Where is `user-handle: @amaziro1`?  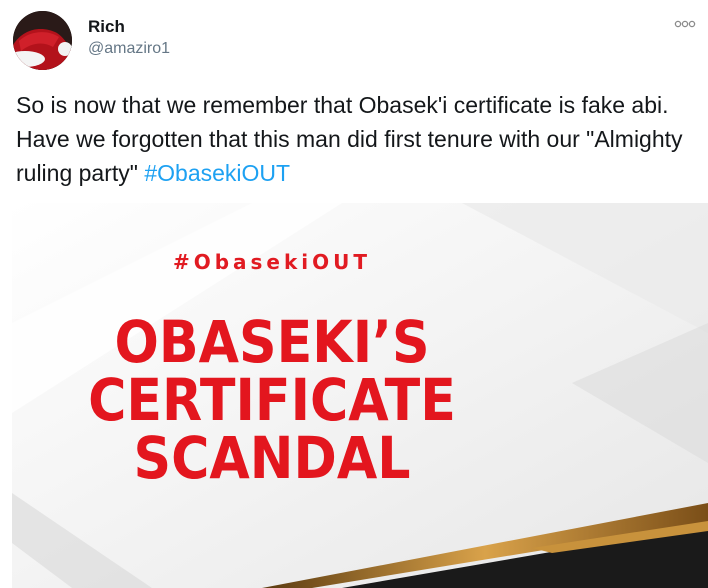 user-handle: @amaziro1 is located at coordinates (129, 49).